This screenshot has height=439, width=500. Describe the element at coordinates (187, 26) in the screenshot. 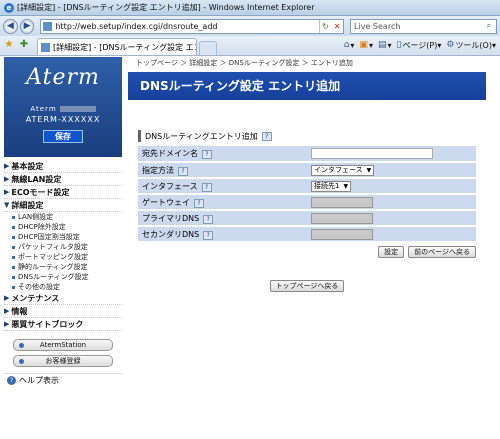

I see `address-url: http://web.setup/index.cgi/dnsroute_add` at that location.